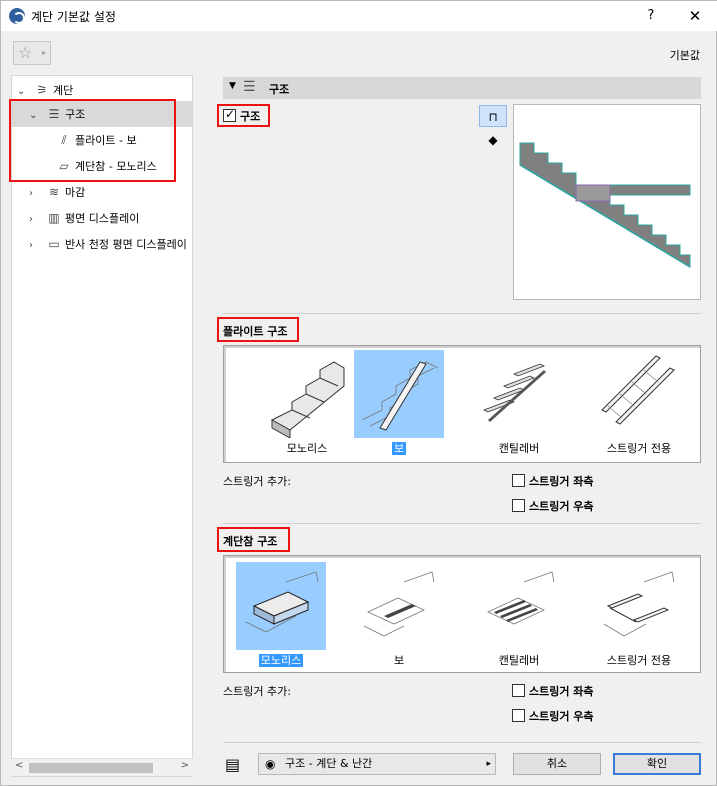  Describe the element at coordinates (75, 192) in the screenshot. I see `tree-item-label: 마감` at that location.